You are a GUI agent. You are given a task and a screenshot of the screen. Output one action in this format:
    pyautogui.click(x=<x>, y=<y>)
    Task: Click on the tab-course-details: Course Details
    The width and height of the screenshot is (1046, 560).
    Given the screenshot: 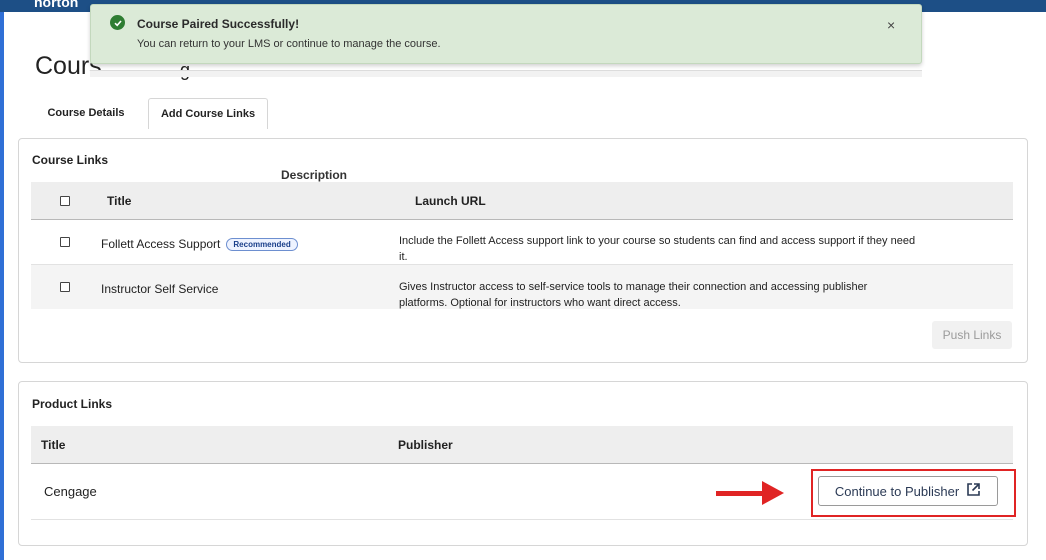 What is the action you would take?
    pyautogui.click(x=86, y=113)
    